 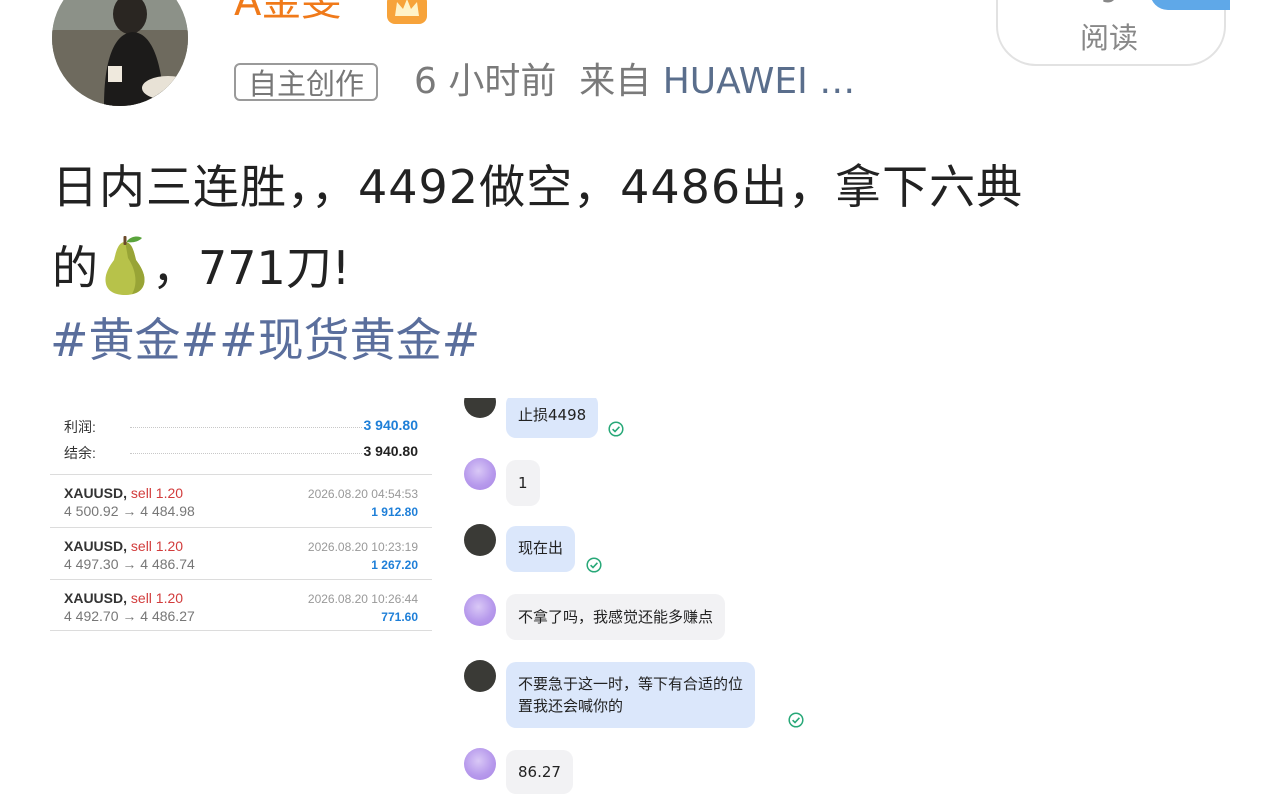 I want to click on user-avatar, so click(x=120, y=53).